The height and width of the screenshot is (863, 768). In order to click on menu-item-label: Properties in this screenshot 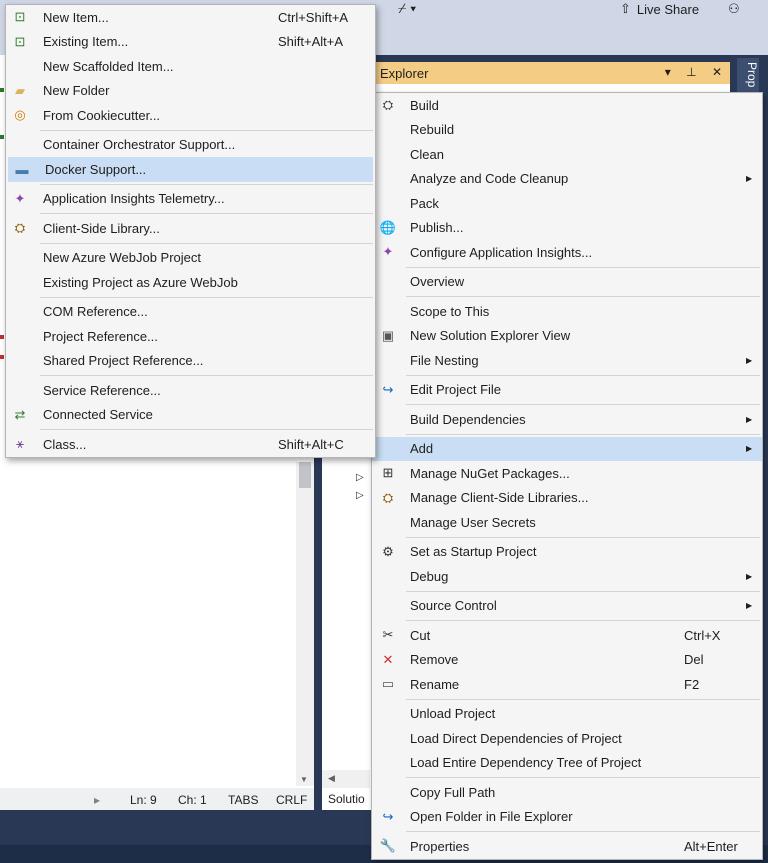, I will do `click(440, 846)`.